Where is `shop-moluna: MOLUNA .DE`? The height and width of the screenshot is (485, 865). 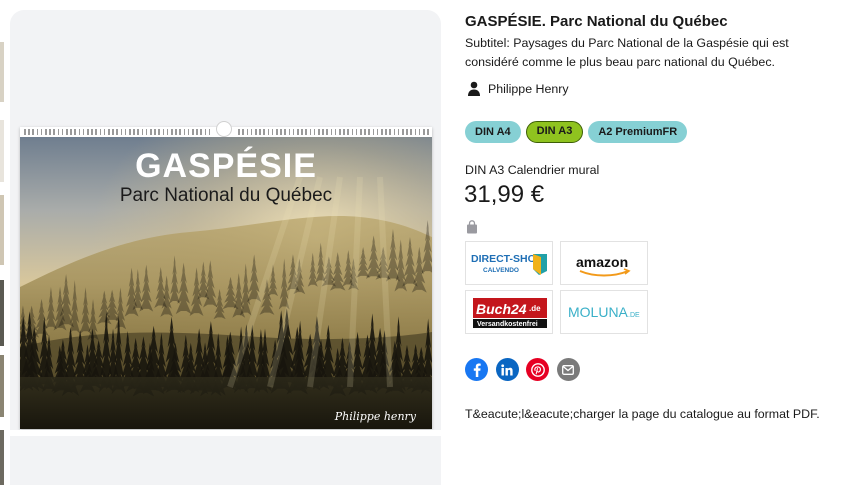
shop-moluna: MOLUNA .DE is located at coordinates (604, 312).